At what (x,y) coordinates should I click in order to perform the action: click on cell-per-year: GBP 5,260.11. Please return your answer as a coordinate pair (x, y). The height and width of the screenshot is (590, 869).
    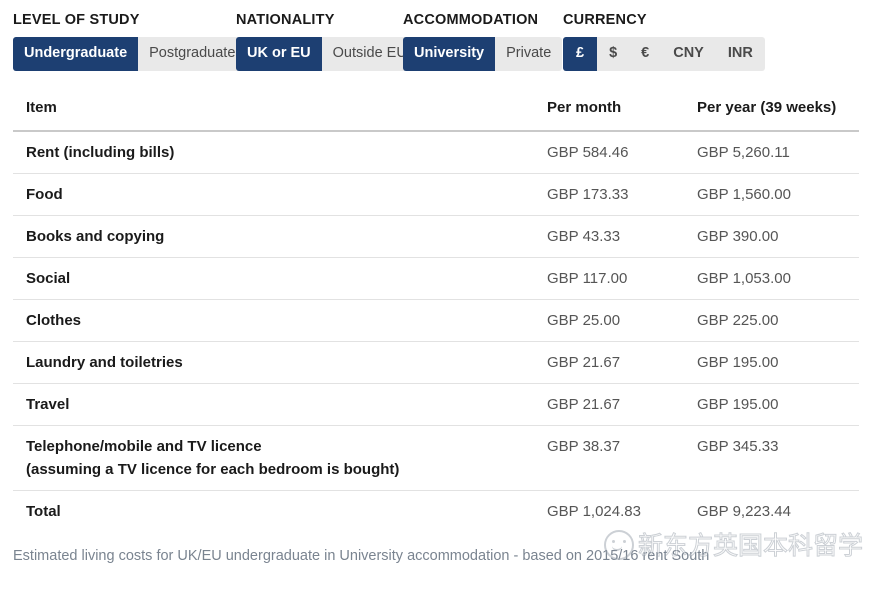
    Looking at the image, I should click on (771, 152).